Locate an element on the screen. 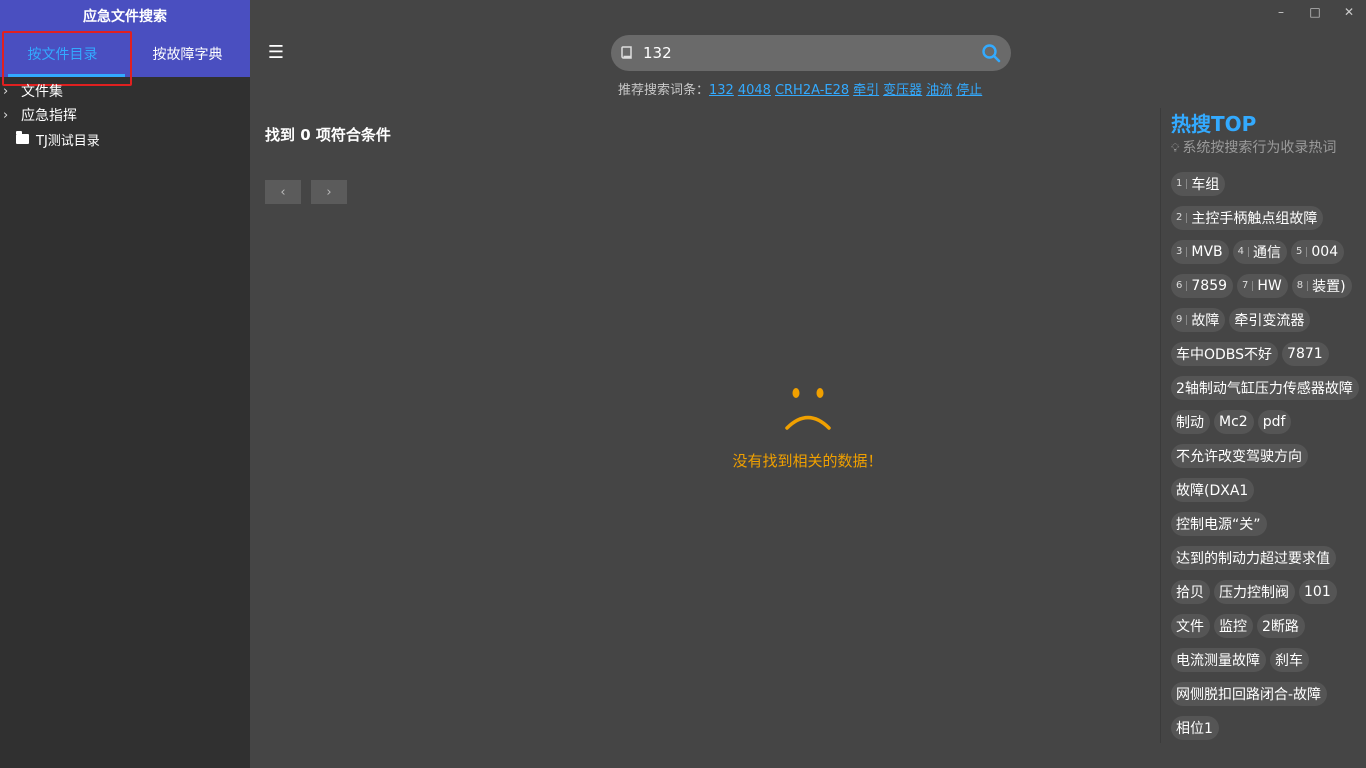  hot-search-chip: 3 MVB is located at coordinates (1200, 252).